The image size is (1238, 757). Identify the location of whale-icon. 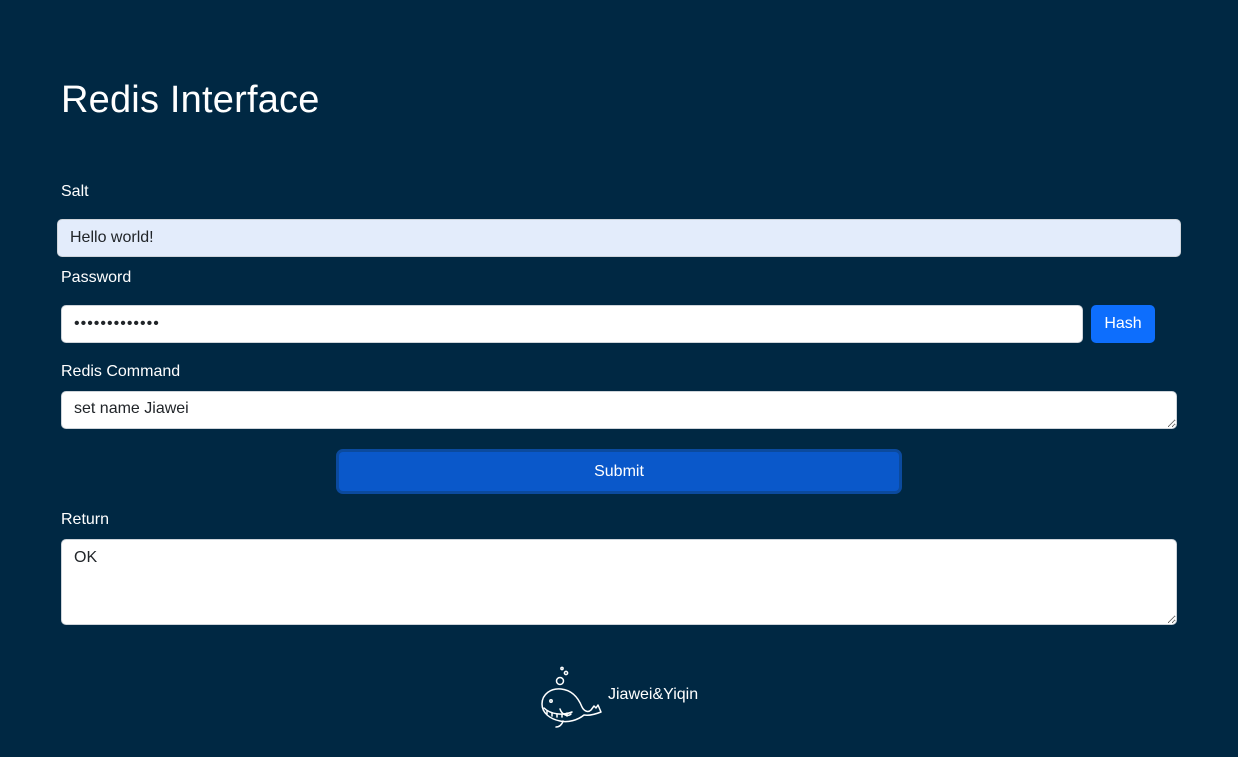
(571, 697).